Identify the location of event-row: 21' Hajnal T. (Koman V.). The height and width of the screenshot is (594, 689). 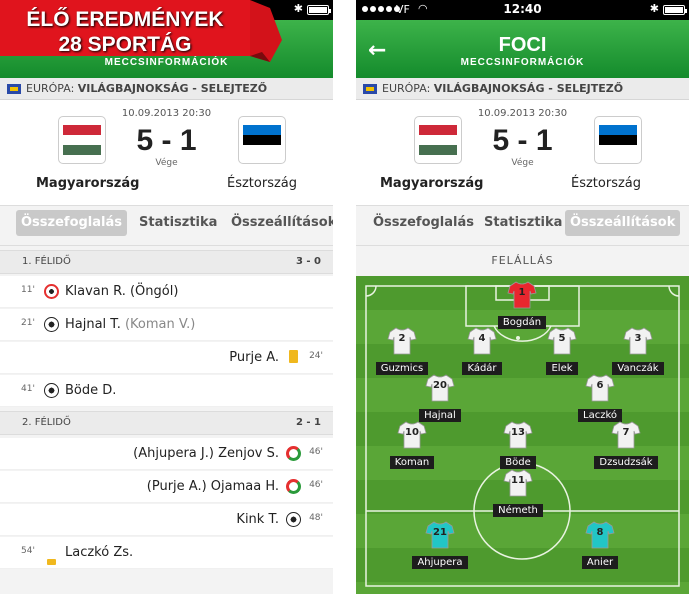
(166, 325).